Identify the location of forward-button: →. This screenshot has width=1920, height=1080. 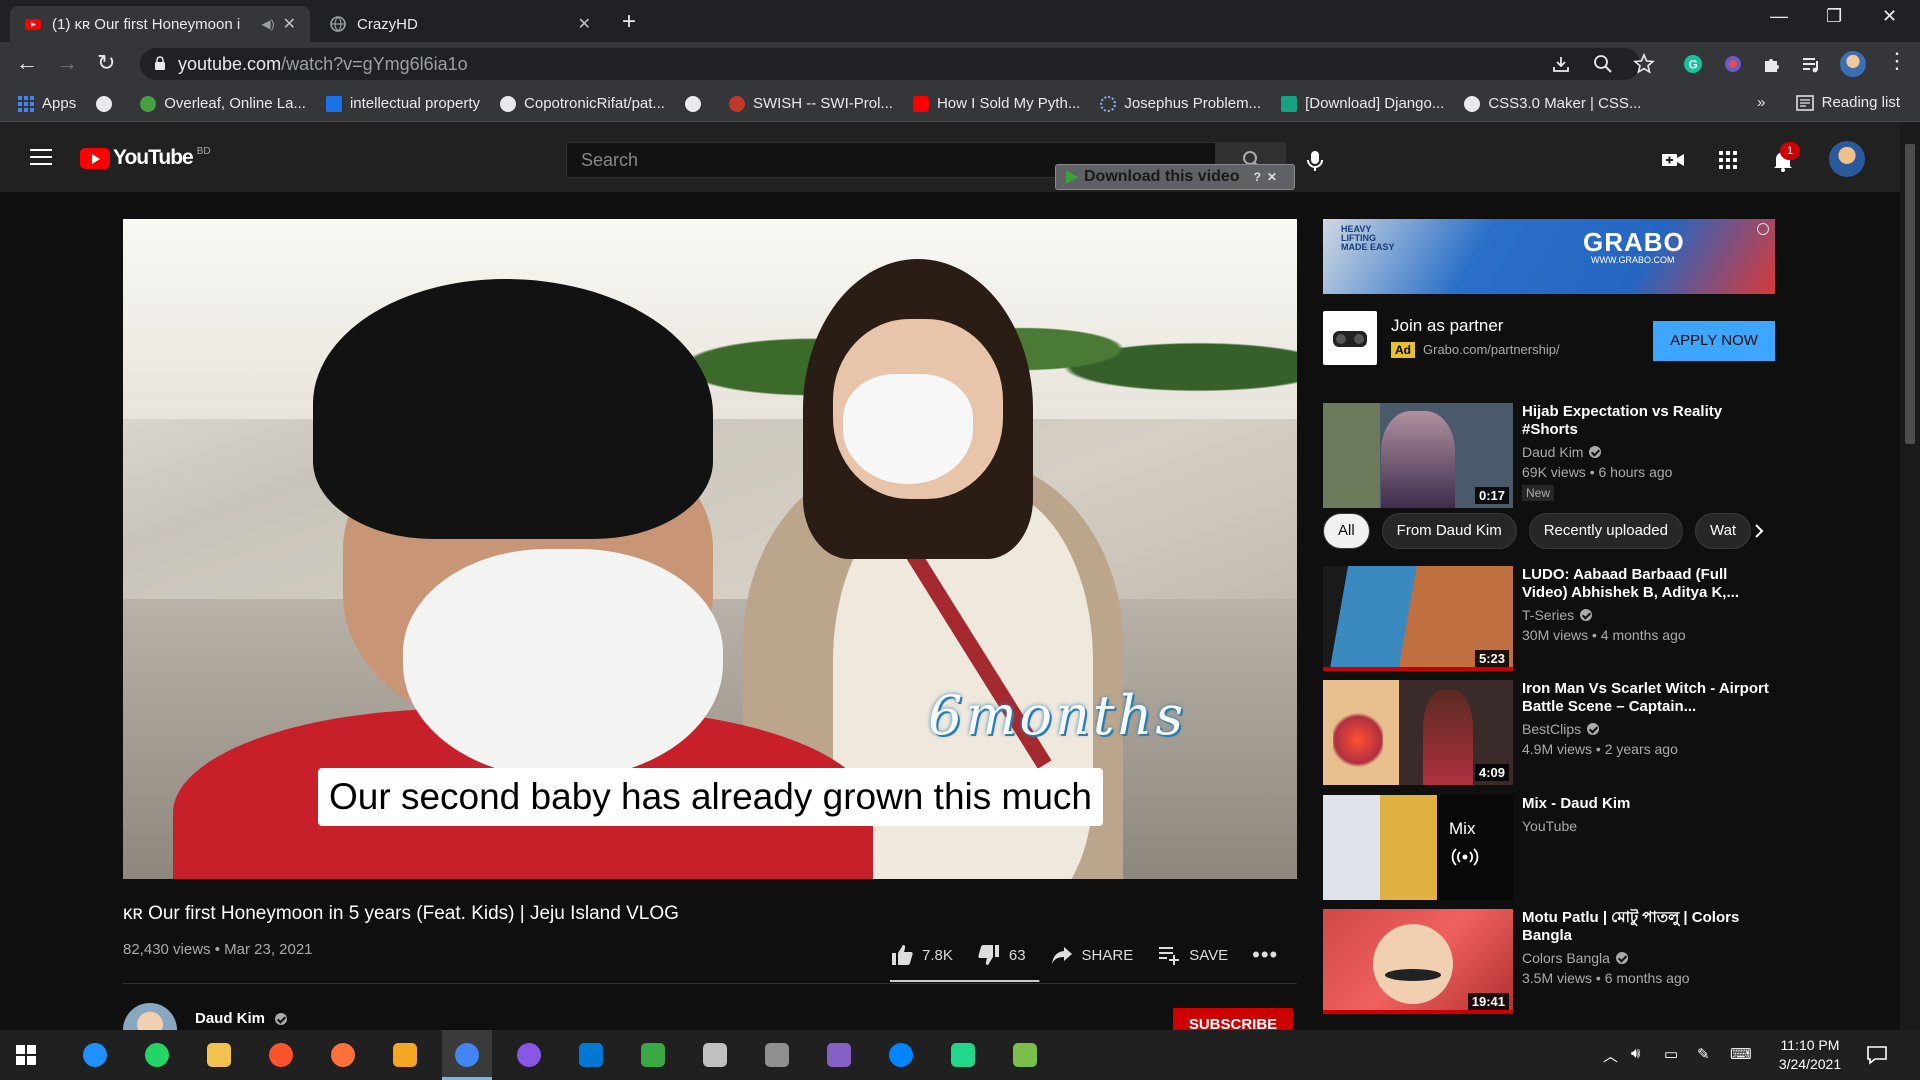
(67, 63).